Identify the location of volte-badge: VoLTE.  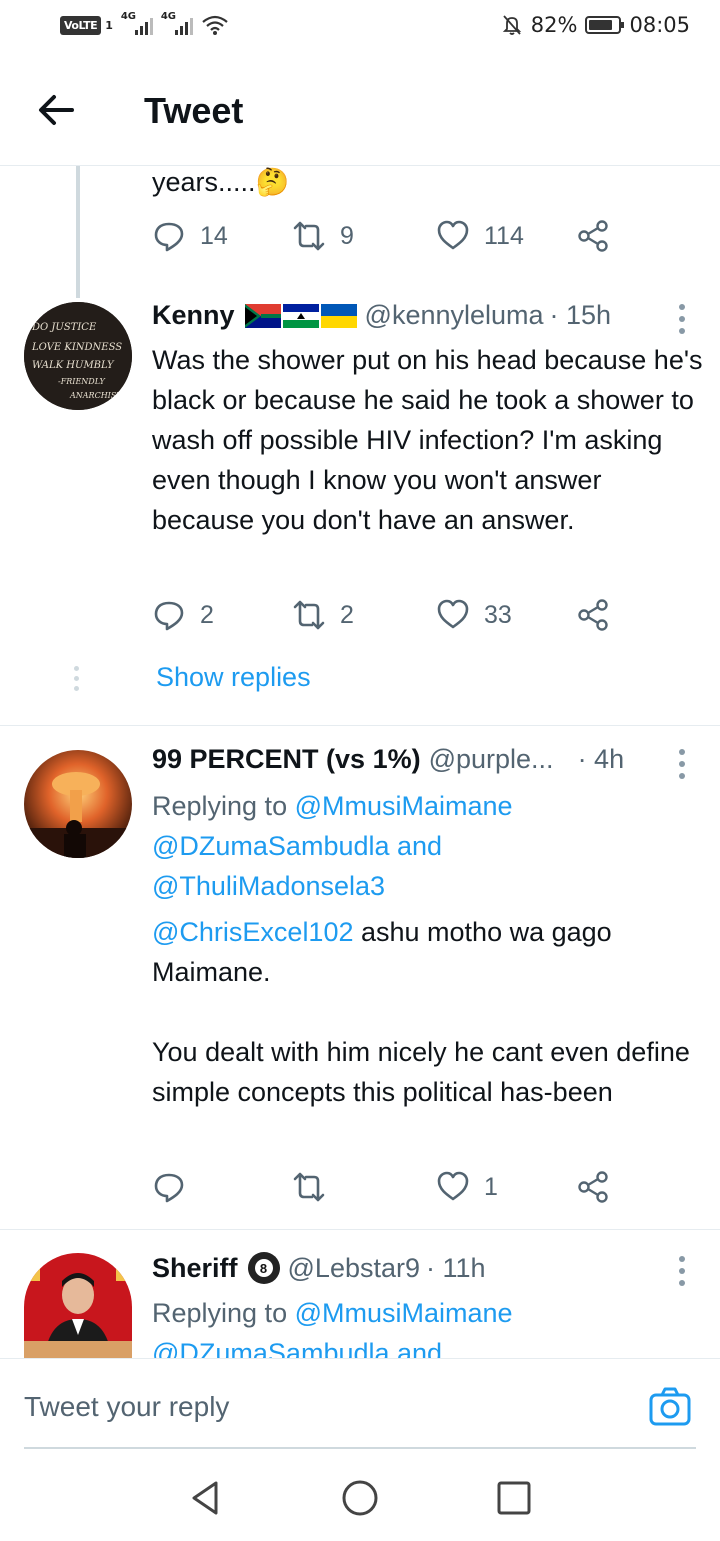
(81, 25).